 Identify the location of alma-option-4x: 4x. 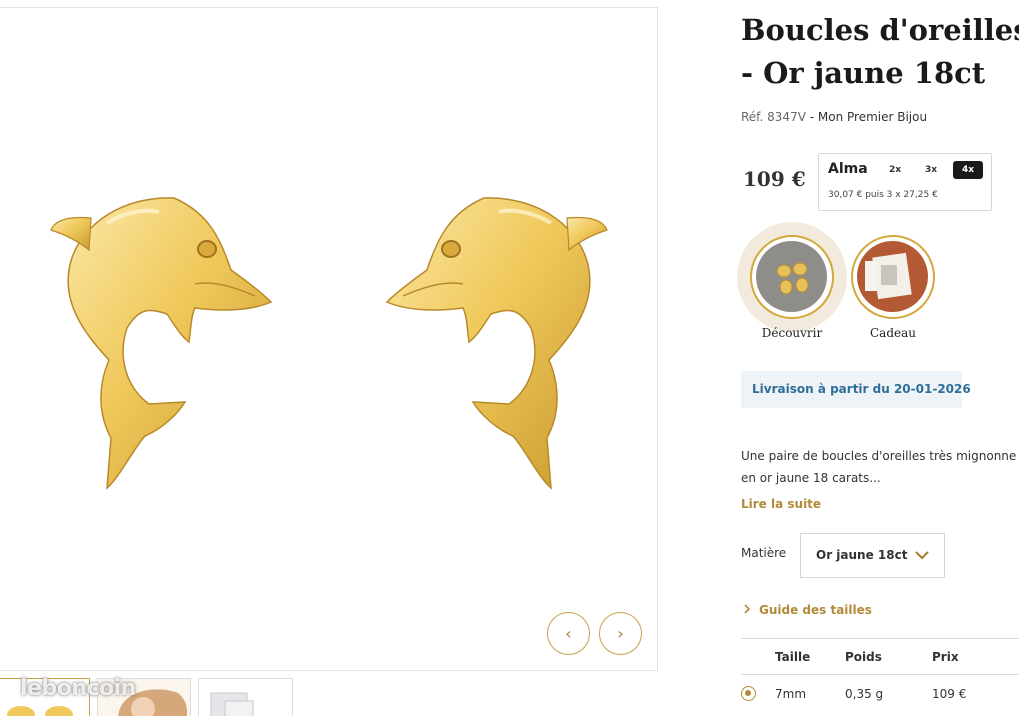
(968, 170).